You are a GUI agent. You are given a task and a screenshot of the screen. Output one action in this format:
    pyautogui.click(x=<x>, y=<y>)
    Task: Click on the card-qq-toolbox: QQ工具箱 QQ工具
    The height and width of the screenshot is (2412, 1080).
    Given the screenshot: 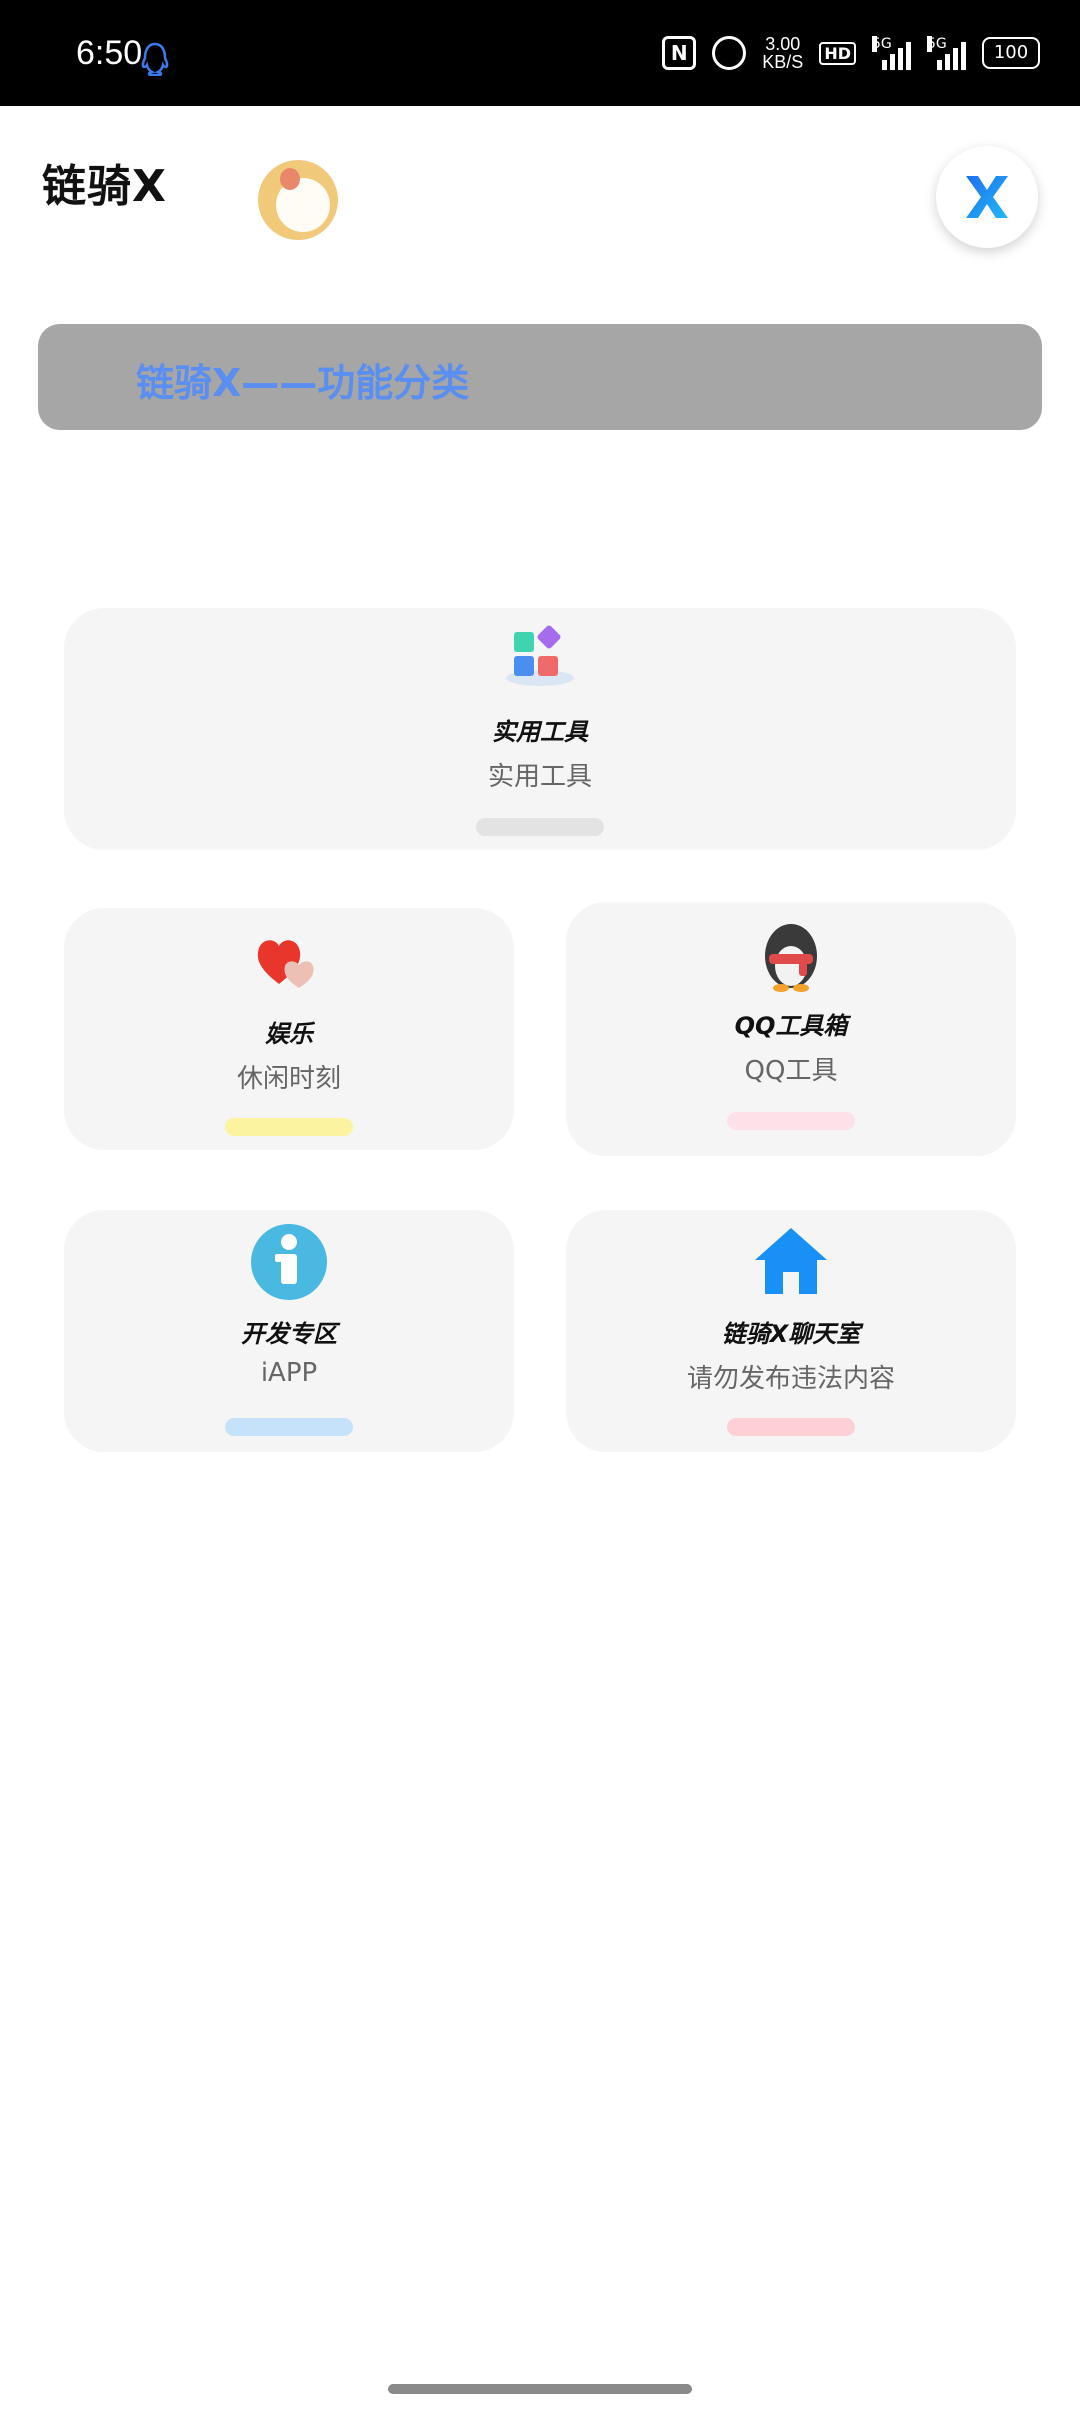 What is the action you would take?
    pyautogui.click(x=791, y=1029)
    